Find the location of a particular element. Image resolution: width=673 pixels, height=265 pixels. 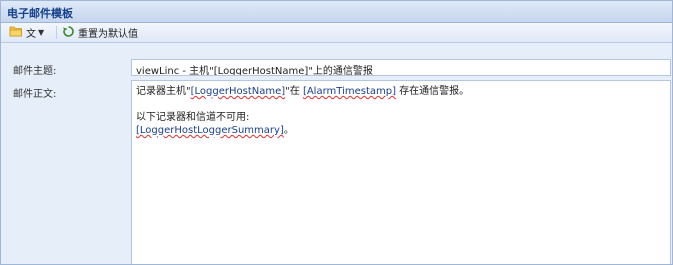

body-line-3: [LoggerHostLoggerSummary]。 is located at coordinates (401, 130).